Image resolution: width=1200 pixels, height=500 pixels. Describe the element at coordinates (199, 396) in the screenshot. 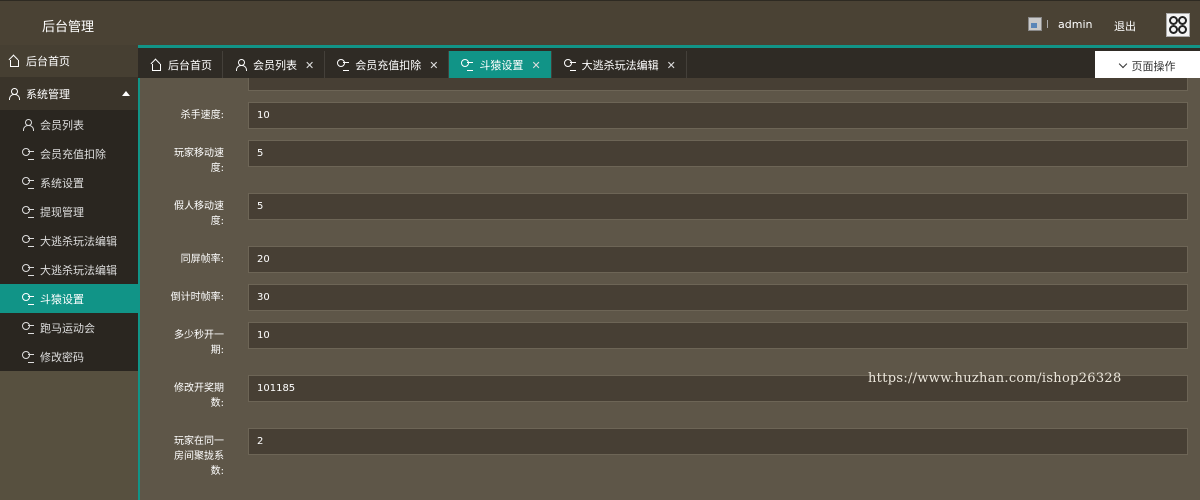

I see `field-label: 修改开奖期数:` at that location.